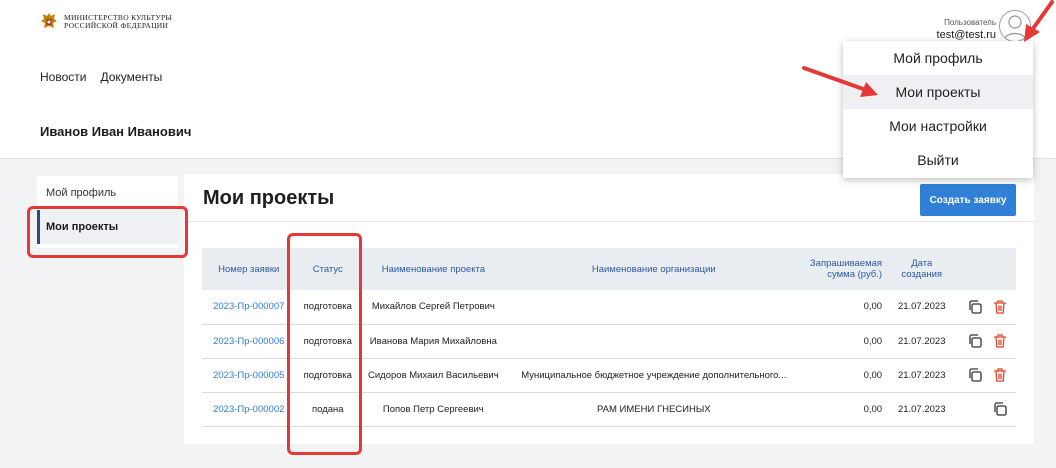  I want to click on top-nav: Новости Документы, so click(101, 77).